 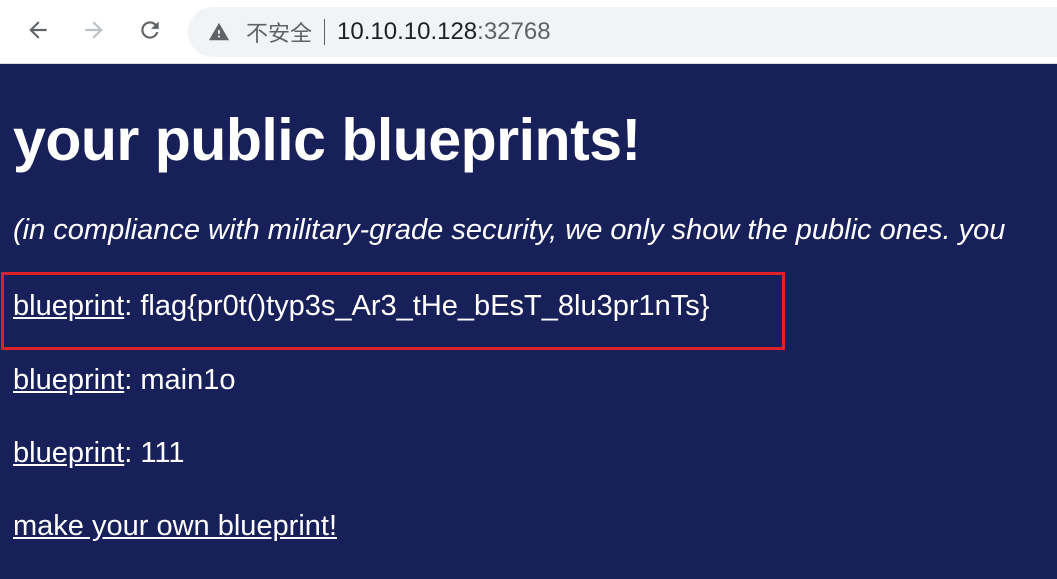 I want to click on url-text: 10.10.10.128:32768, so click(x=444, y=32).